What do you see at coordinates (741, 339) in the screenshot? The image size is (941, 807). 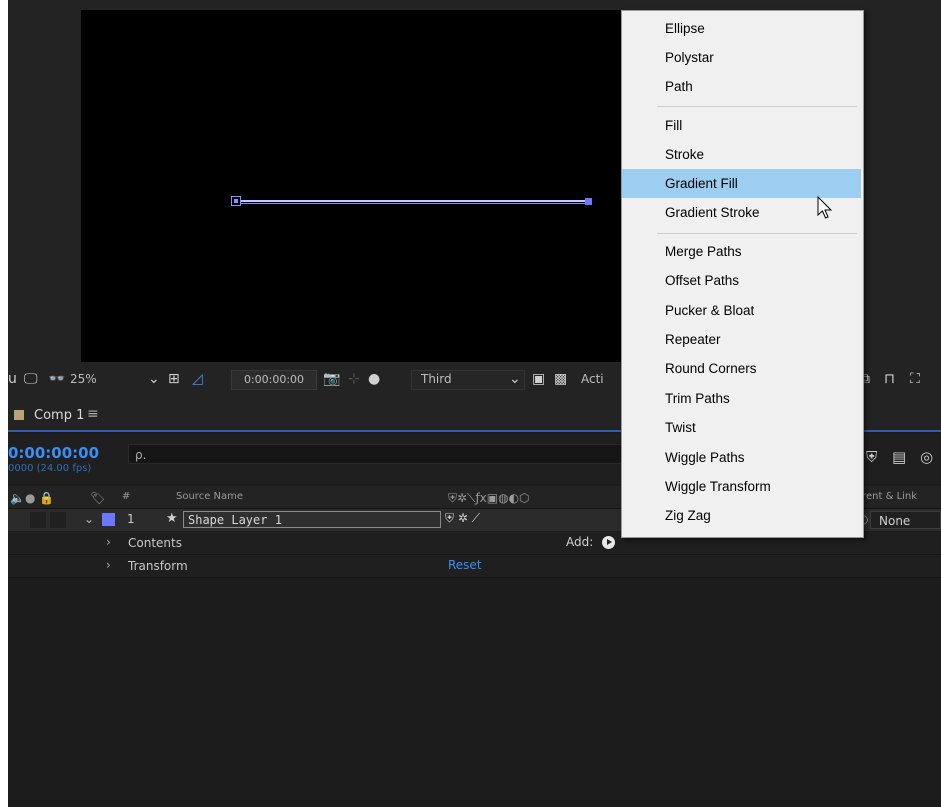 I see `menu-item-repeater: Repeater` at bounding box center [741, 339].